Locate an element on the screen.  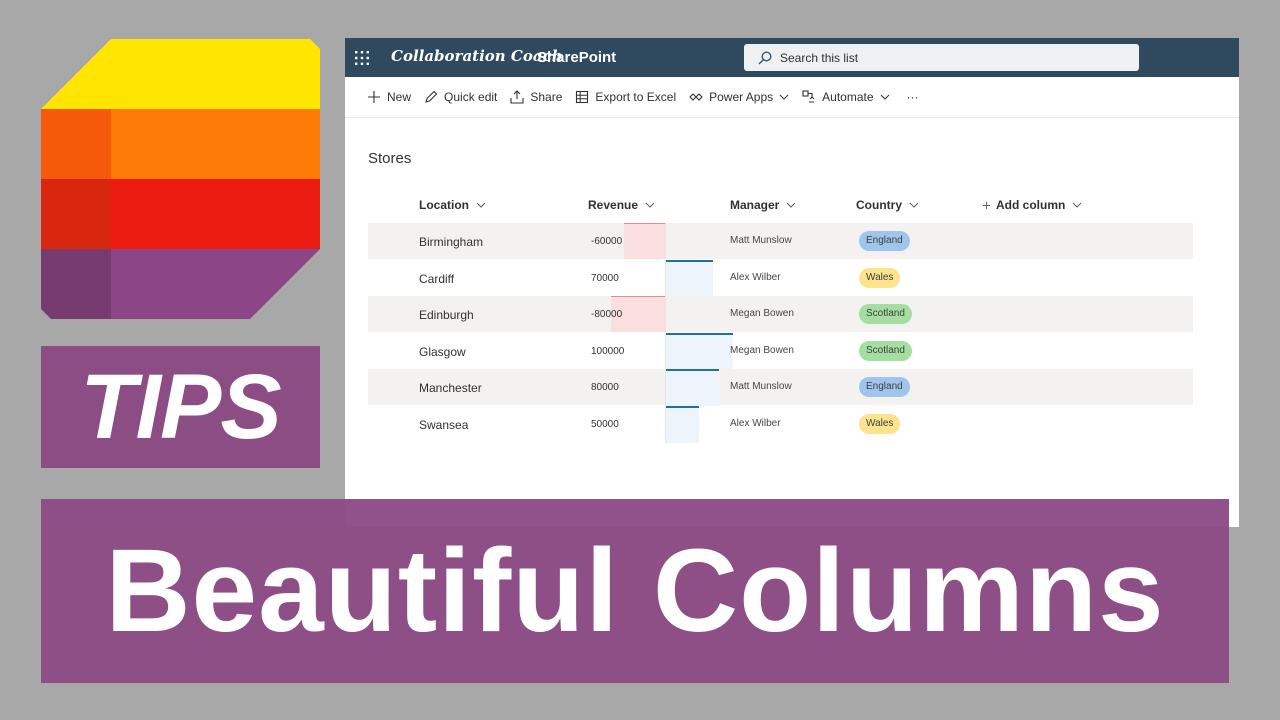
table-row: Glasgow 100000 Megan Bowen Scotland is located at coordinates (780, 351).